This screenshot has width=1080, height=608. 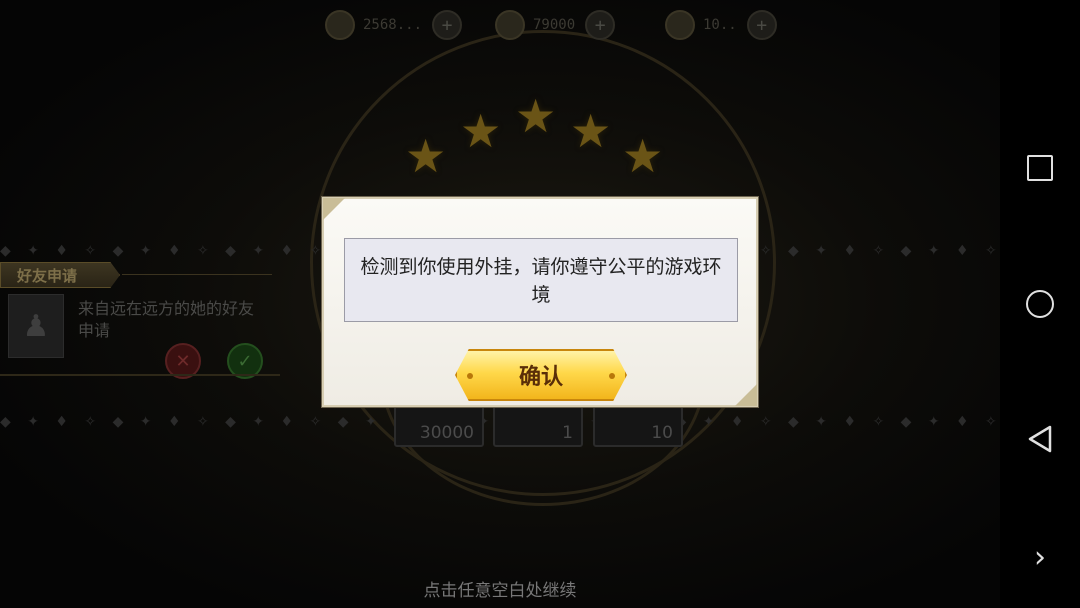 I want to click on resource-energy-value: 79000, so click(x=554, y=25).